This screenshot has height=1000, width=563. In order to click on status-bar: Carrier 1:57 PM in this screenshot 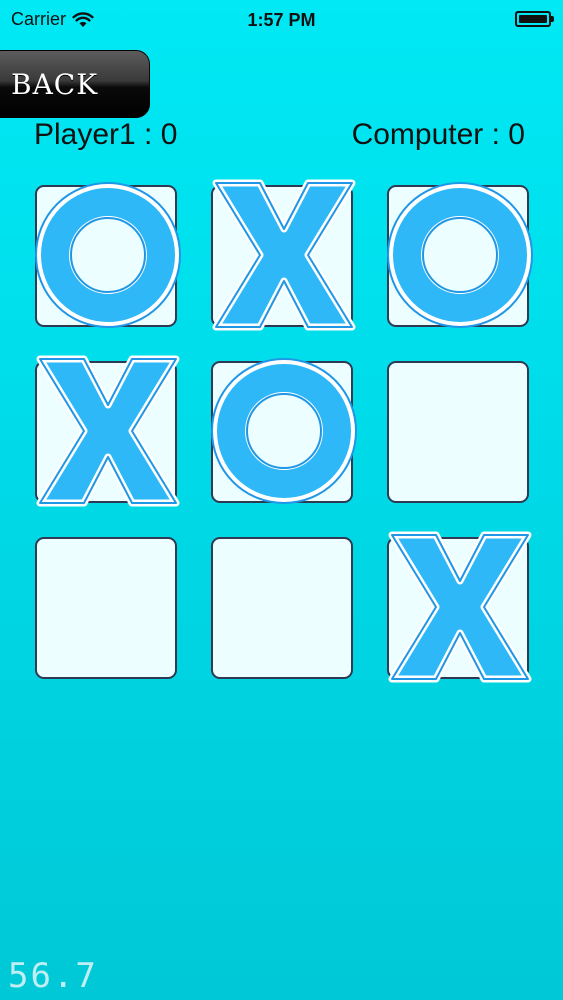, I will do `click(281, 20)`.